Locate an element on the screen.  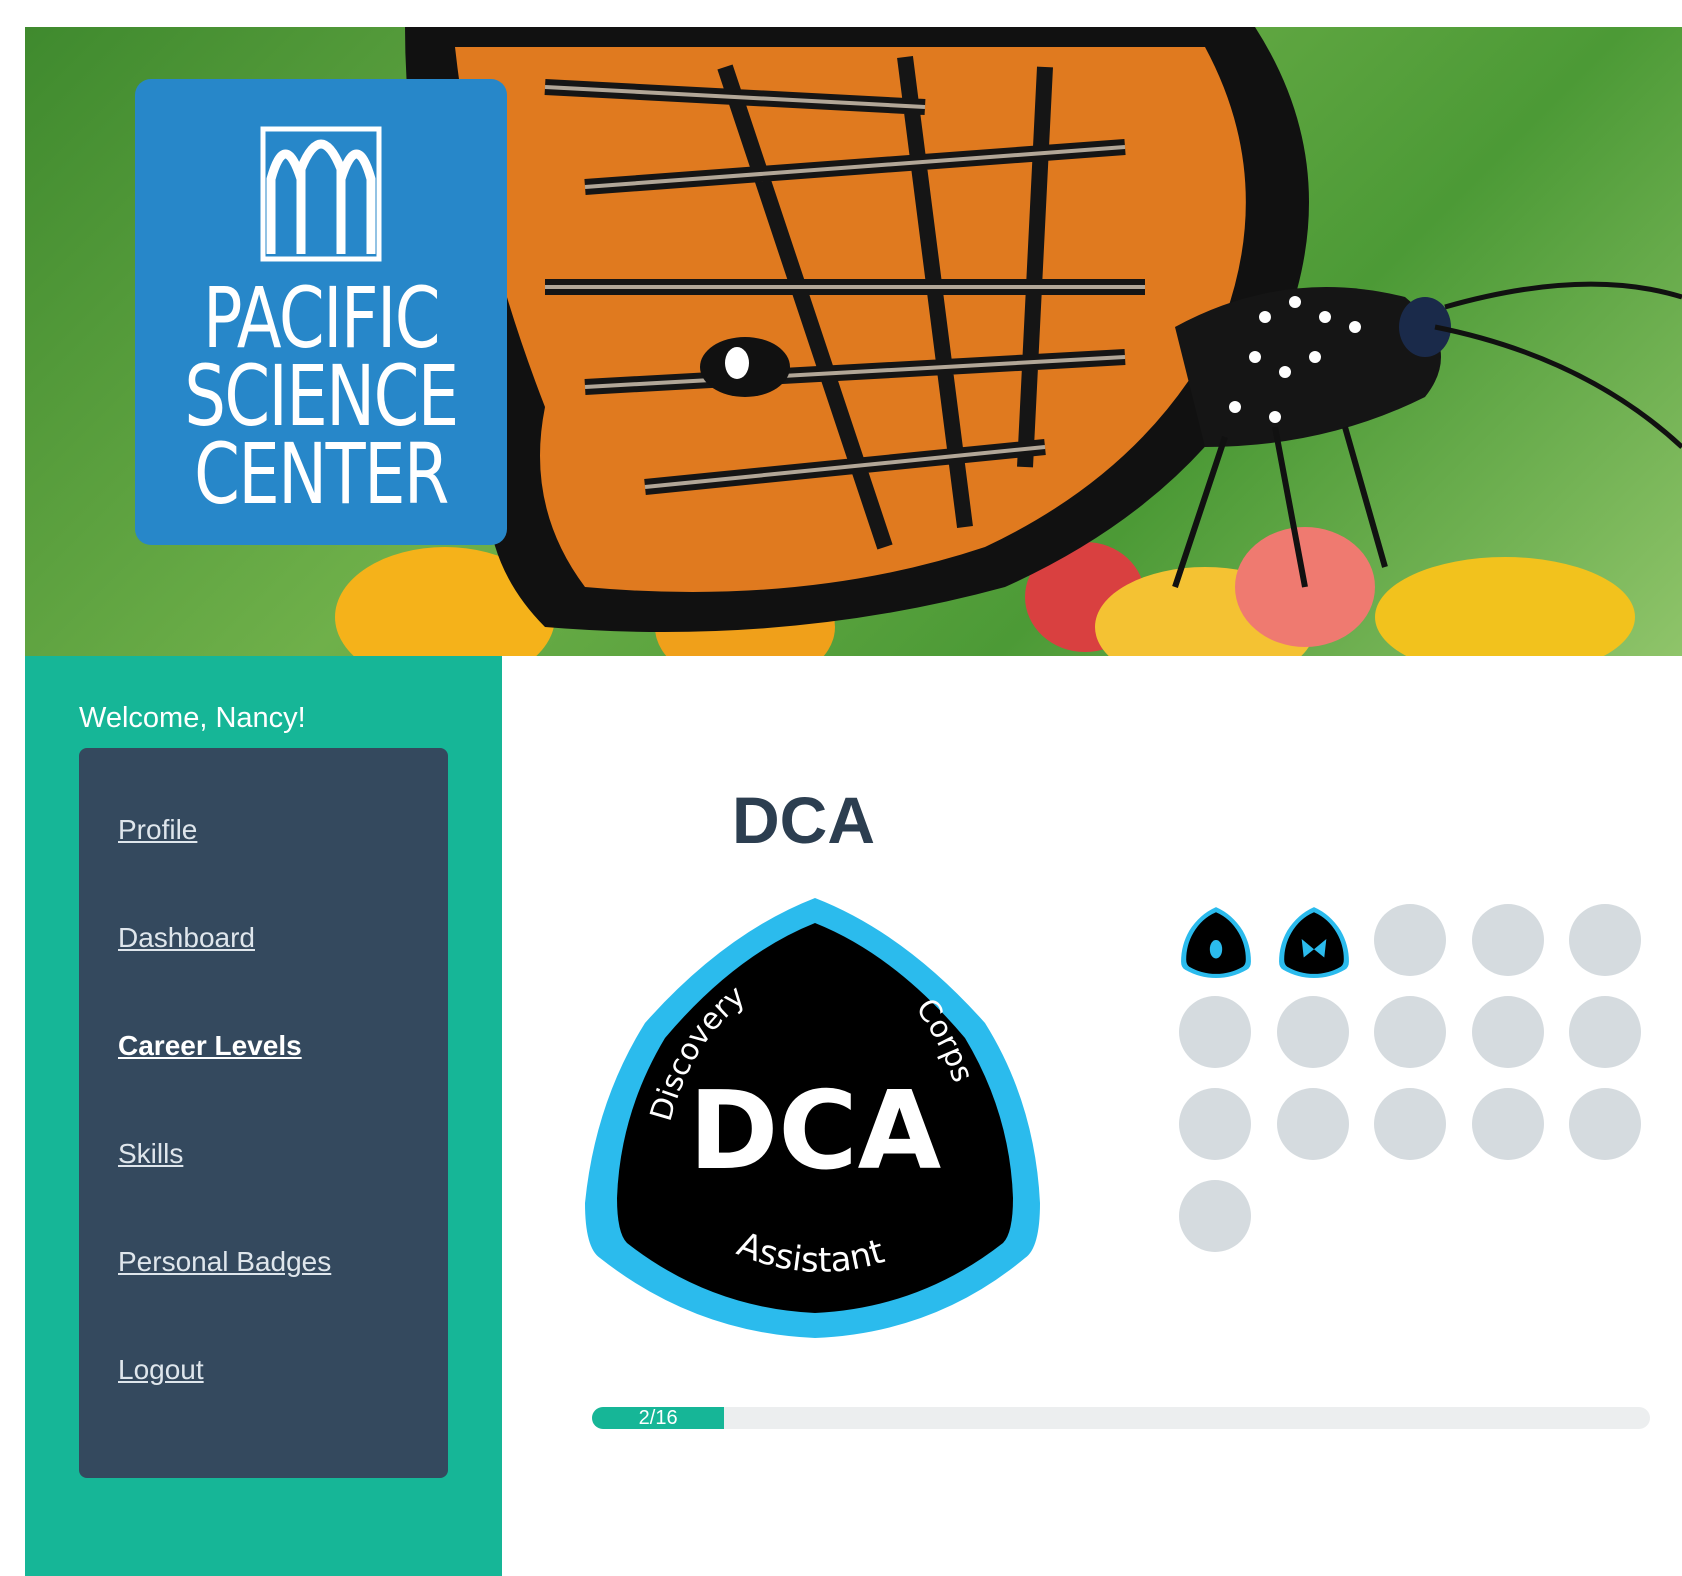
logo-text-line: SCIENCE is located at coordinates (321, 396).